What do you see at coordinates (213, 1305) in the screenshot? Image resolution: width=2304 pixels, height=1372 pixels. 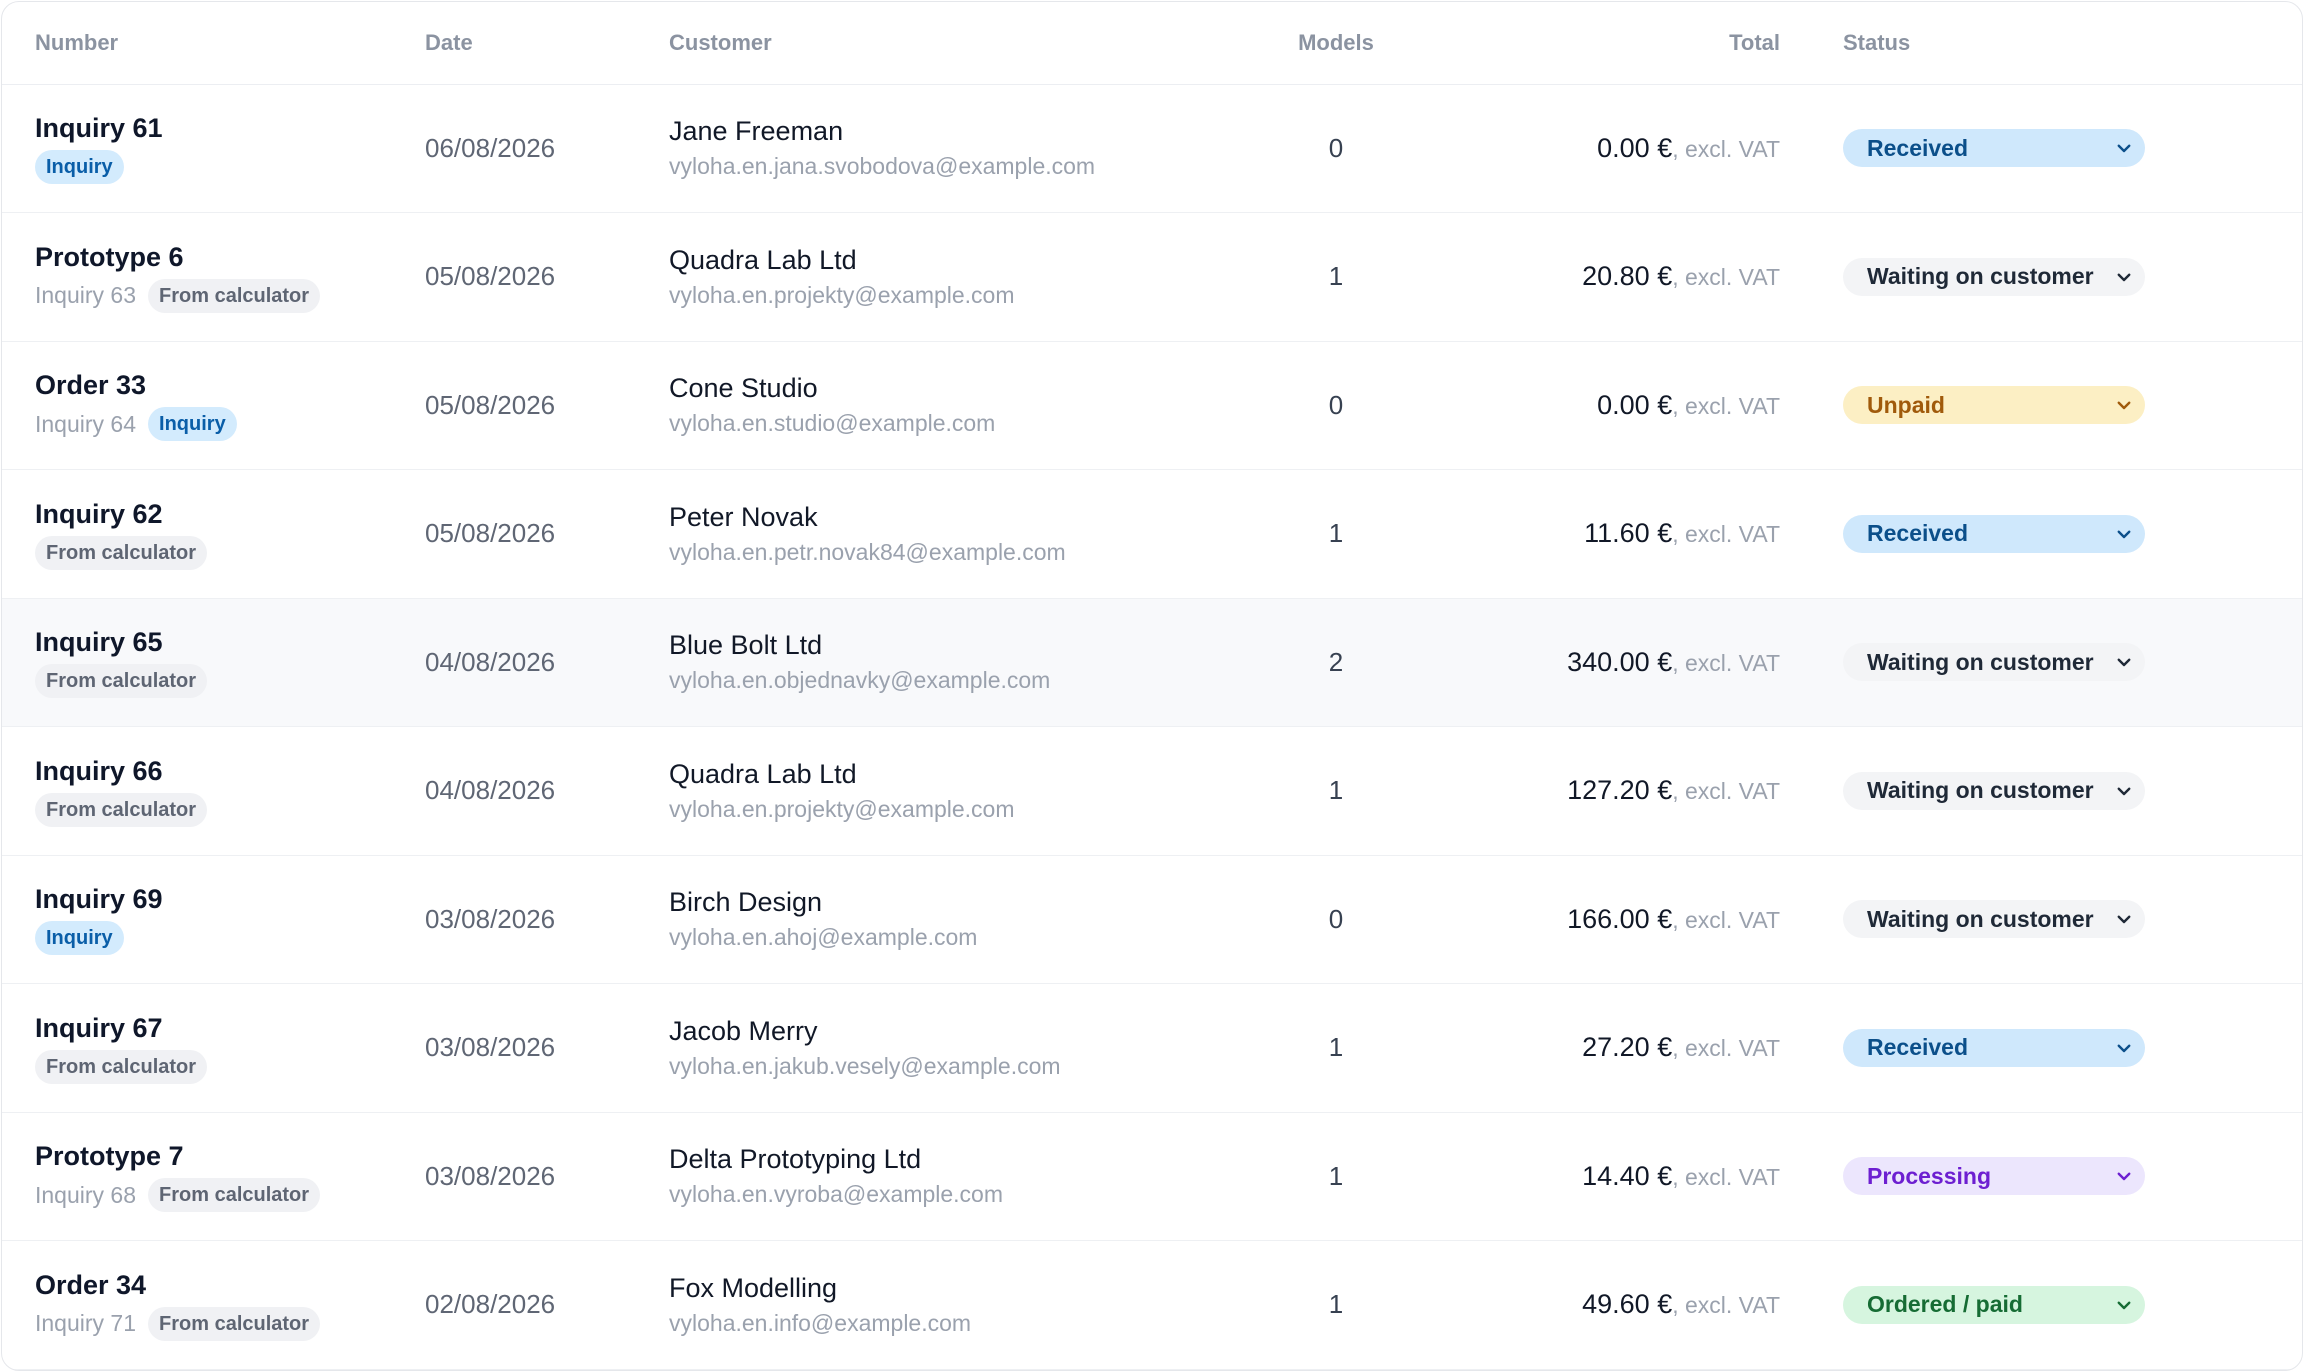 I see `number-cell: Order 34 Inquiry 71 From calculator` at bounding box center [213, 1305].